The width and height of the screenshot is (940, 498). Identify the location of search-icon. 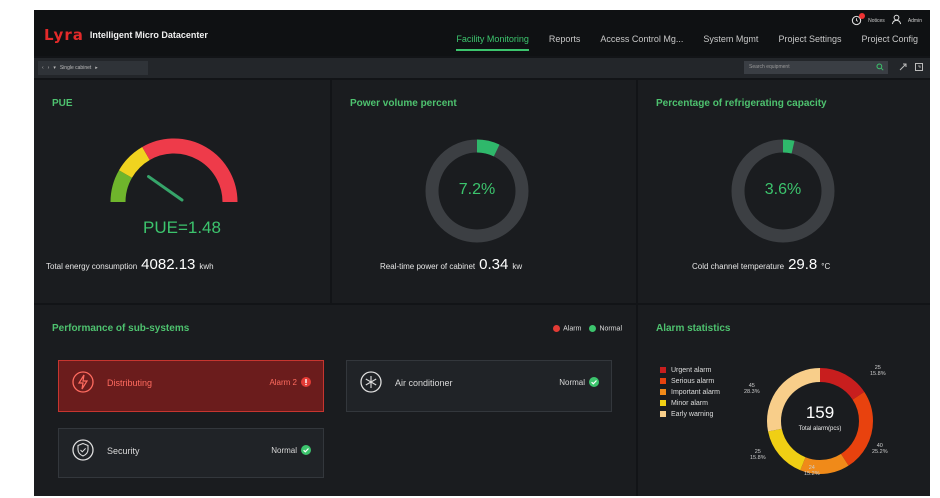
(880, 67).